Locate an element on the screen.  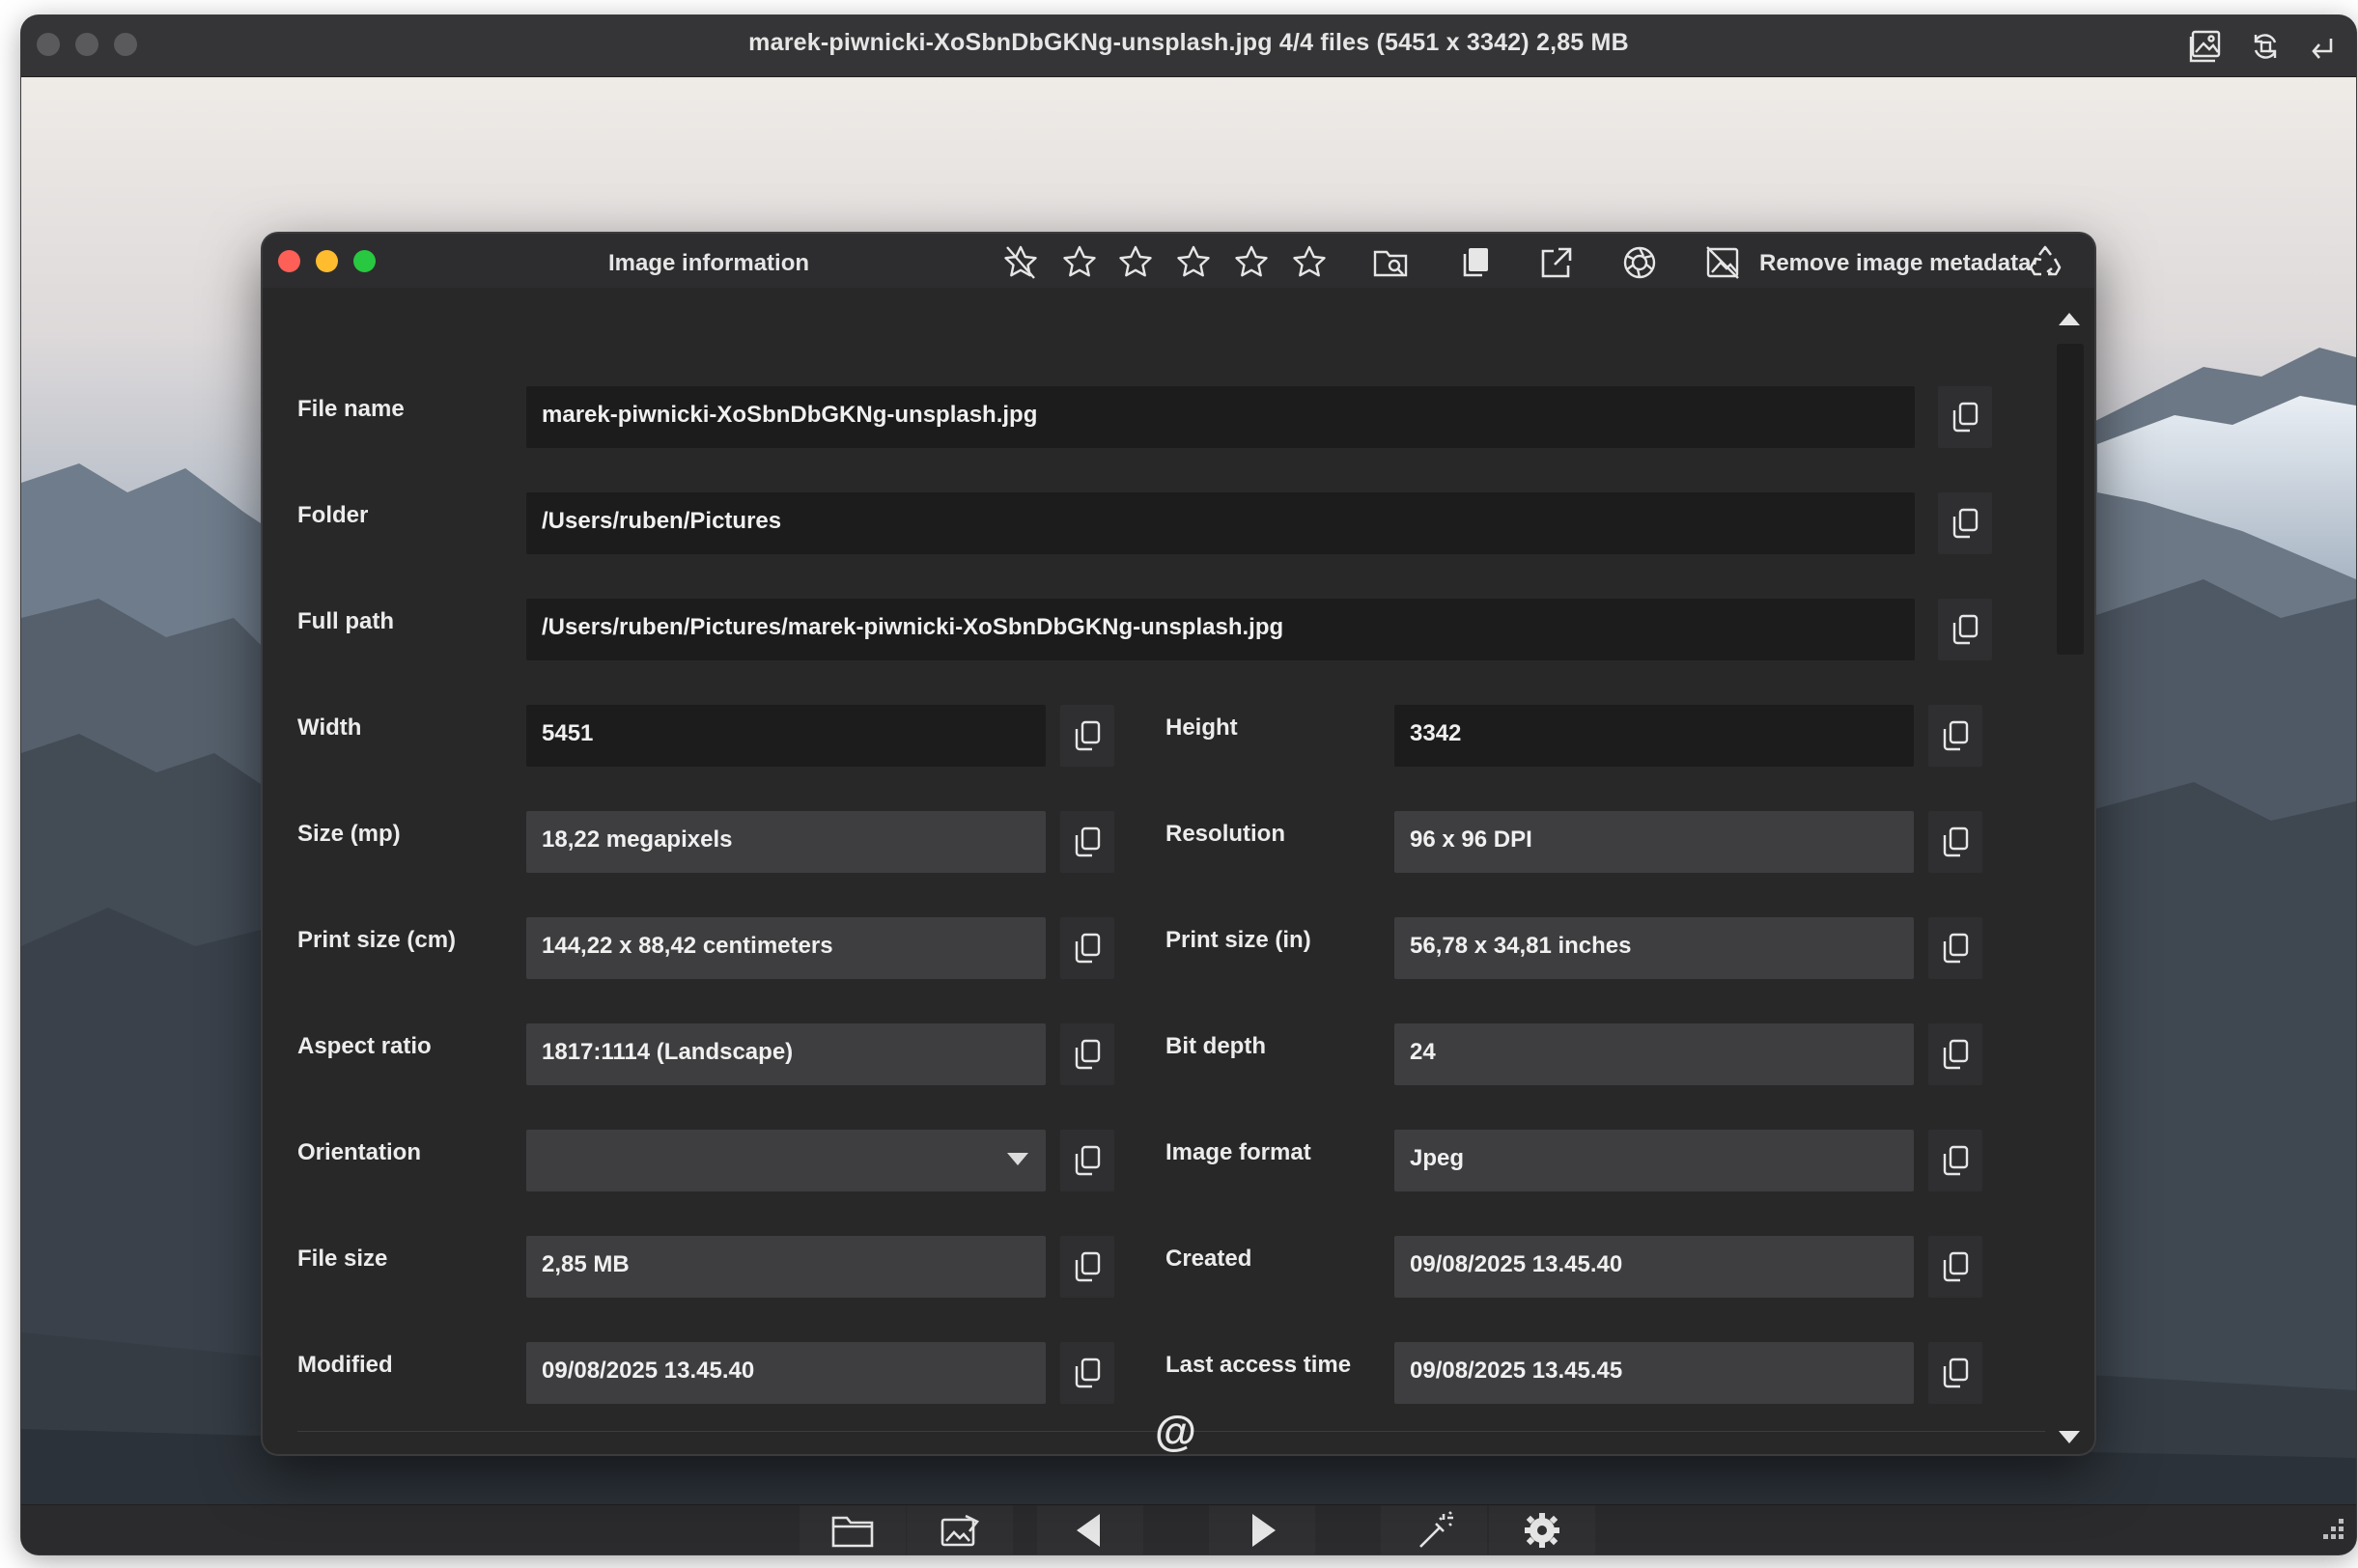
bottom-toolbar is located at coordinates (1188, 1529).